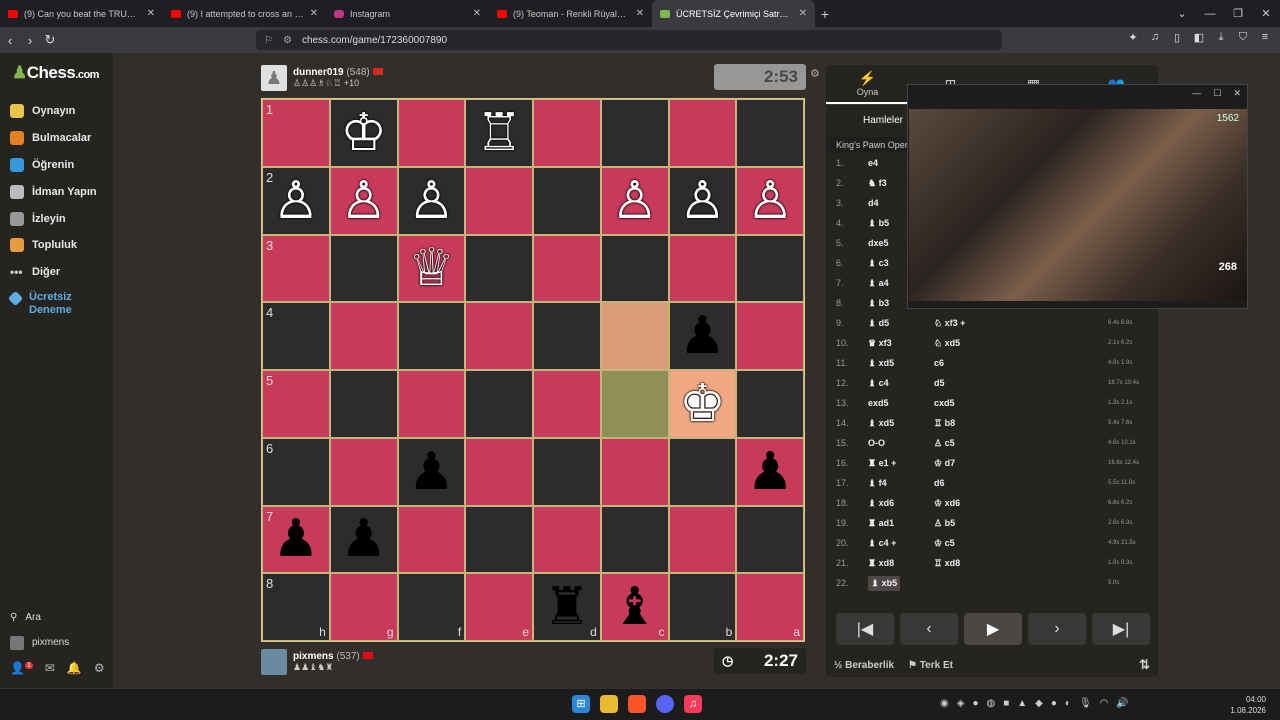  What do you see at coordinates (10, 40) in the screenshot?
I see `back-icon: ‹` at bounding box center [10, 40].